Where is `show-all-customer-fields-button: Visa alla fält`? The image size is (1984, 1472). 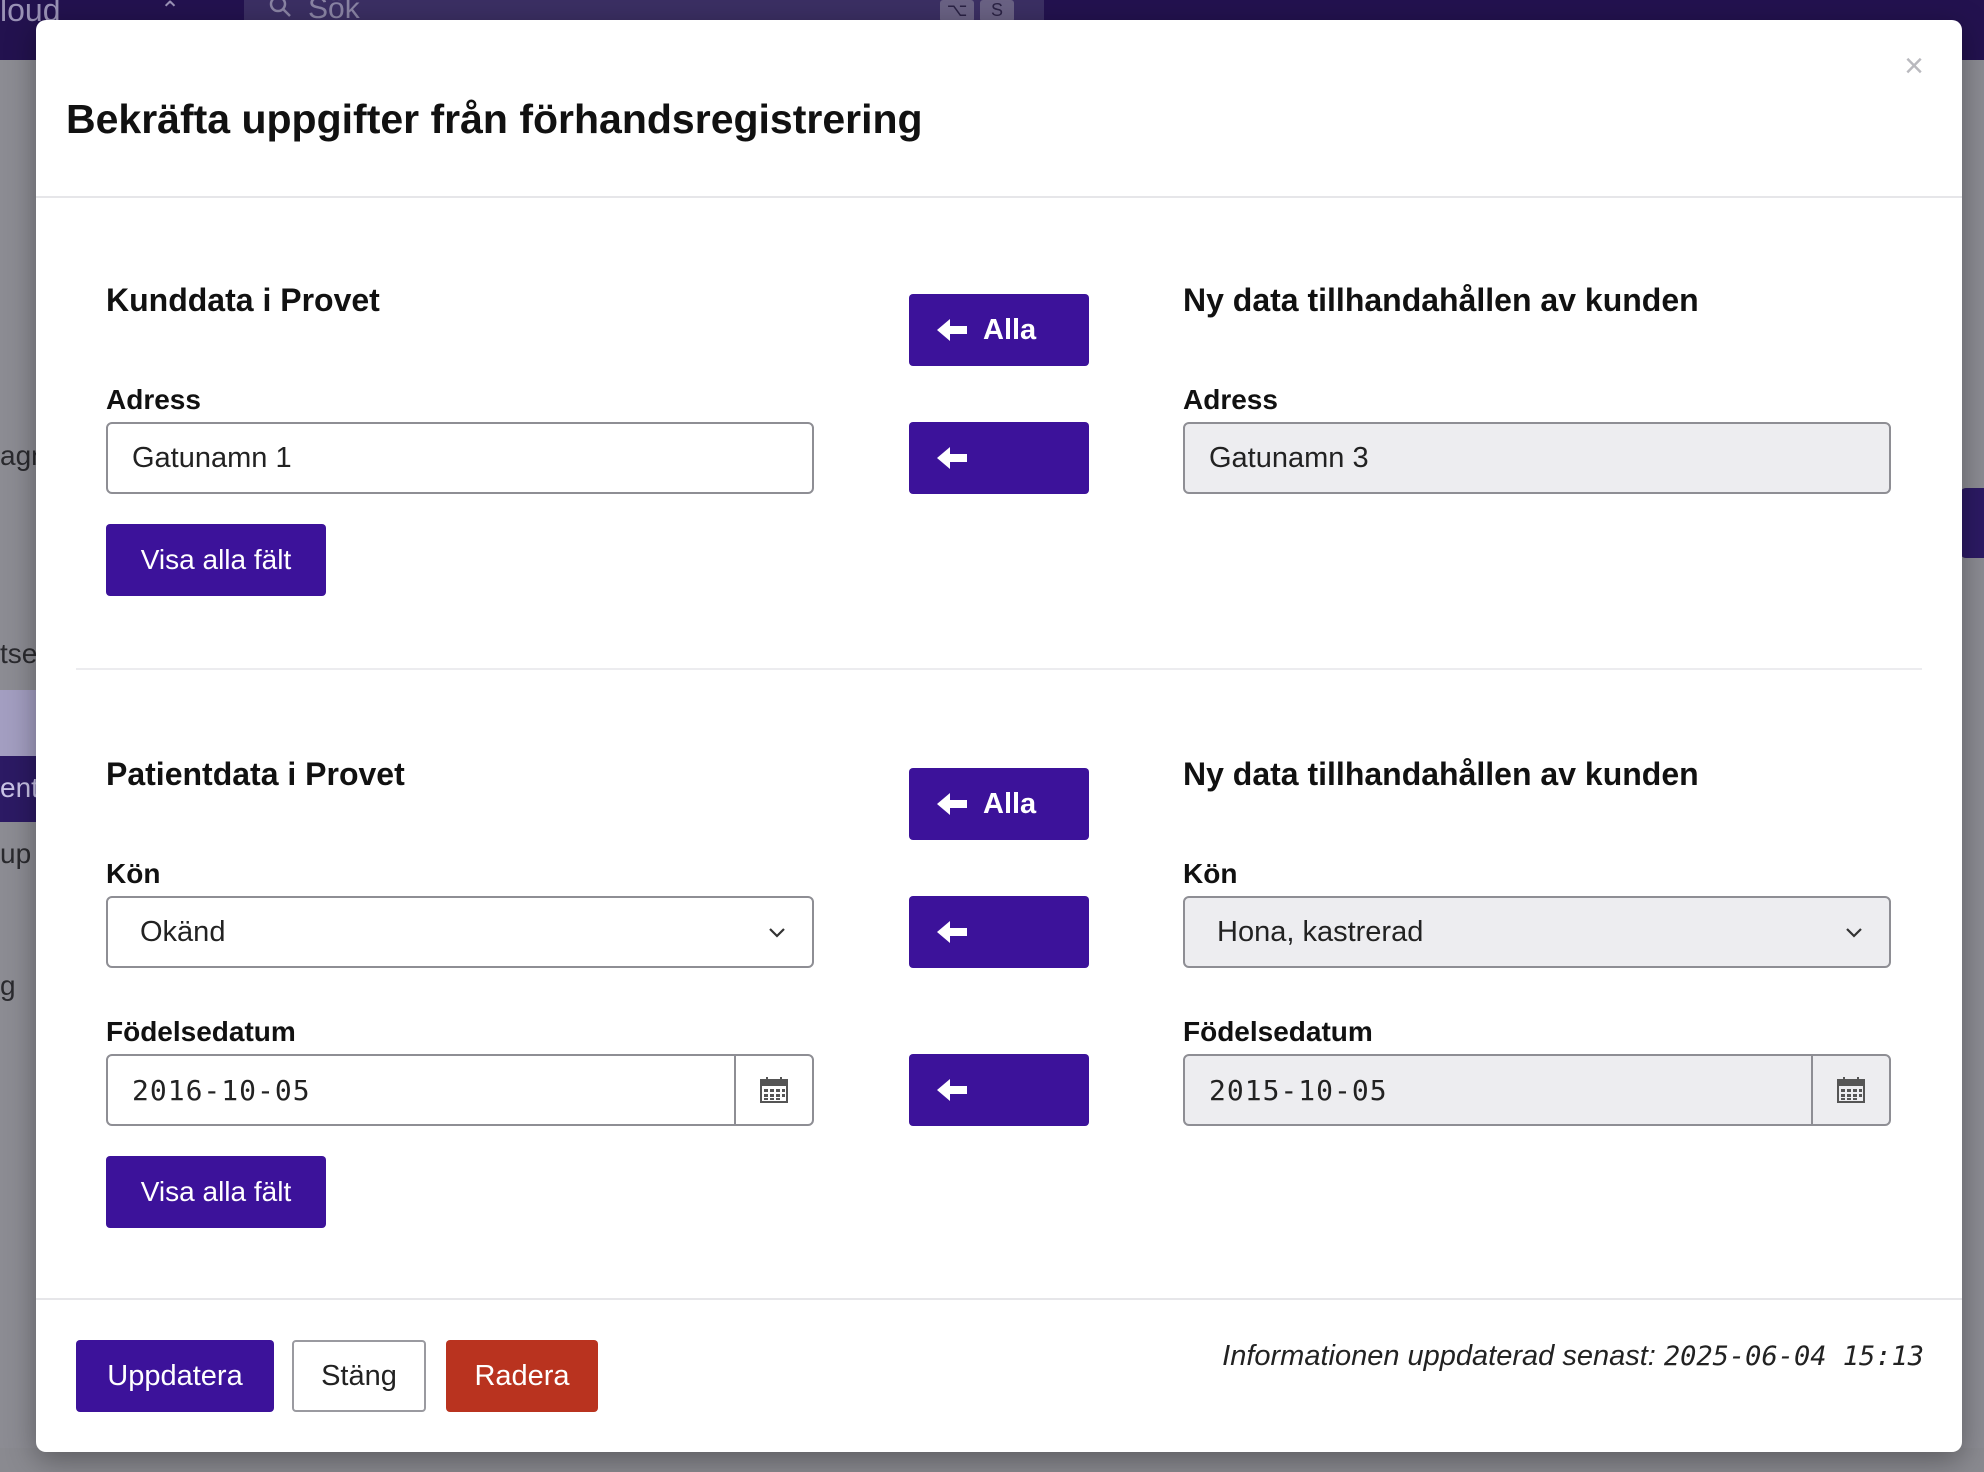 show-all-customer-fields-button: Visa alla fält is located at coordinates (216, 560).